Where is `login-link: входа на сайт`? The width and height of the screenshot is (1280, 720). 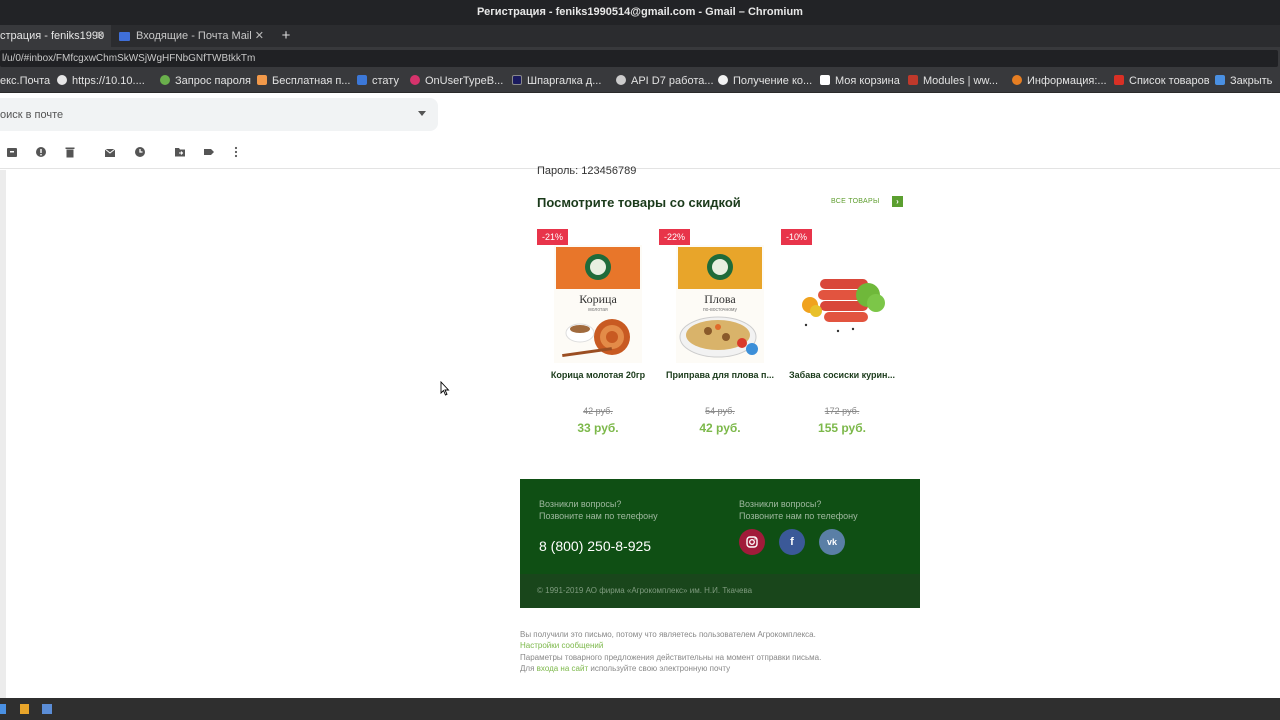 login-link: входа на сайт is located at coordinates (562, 668).